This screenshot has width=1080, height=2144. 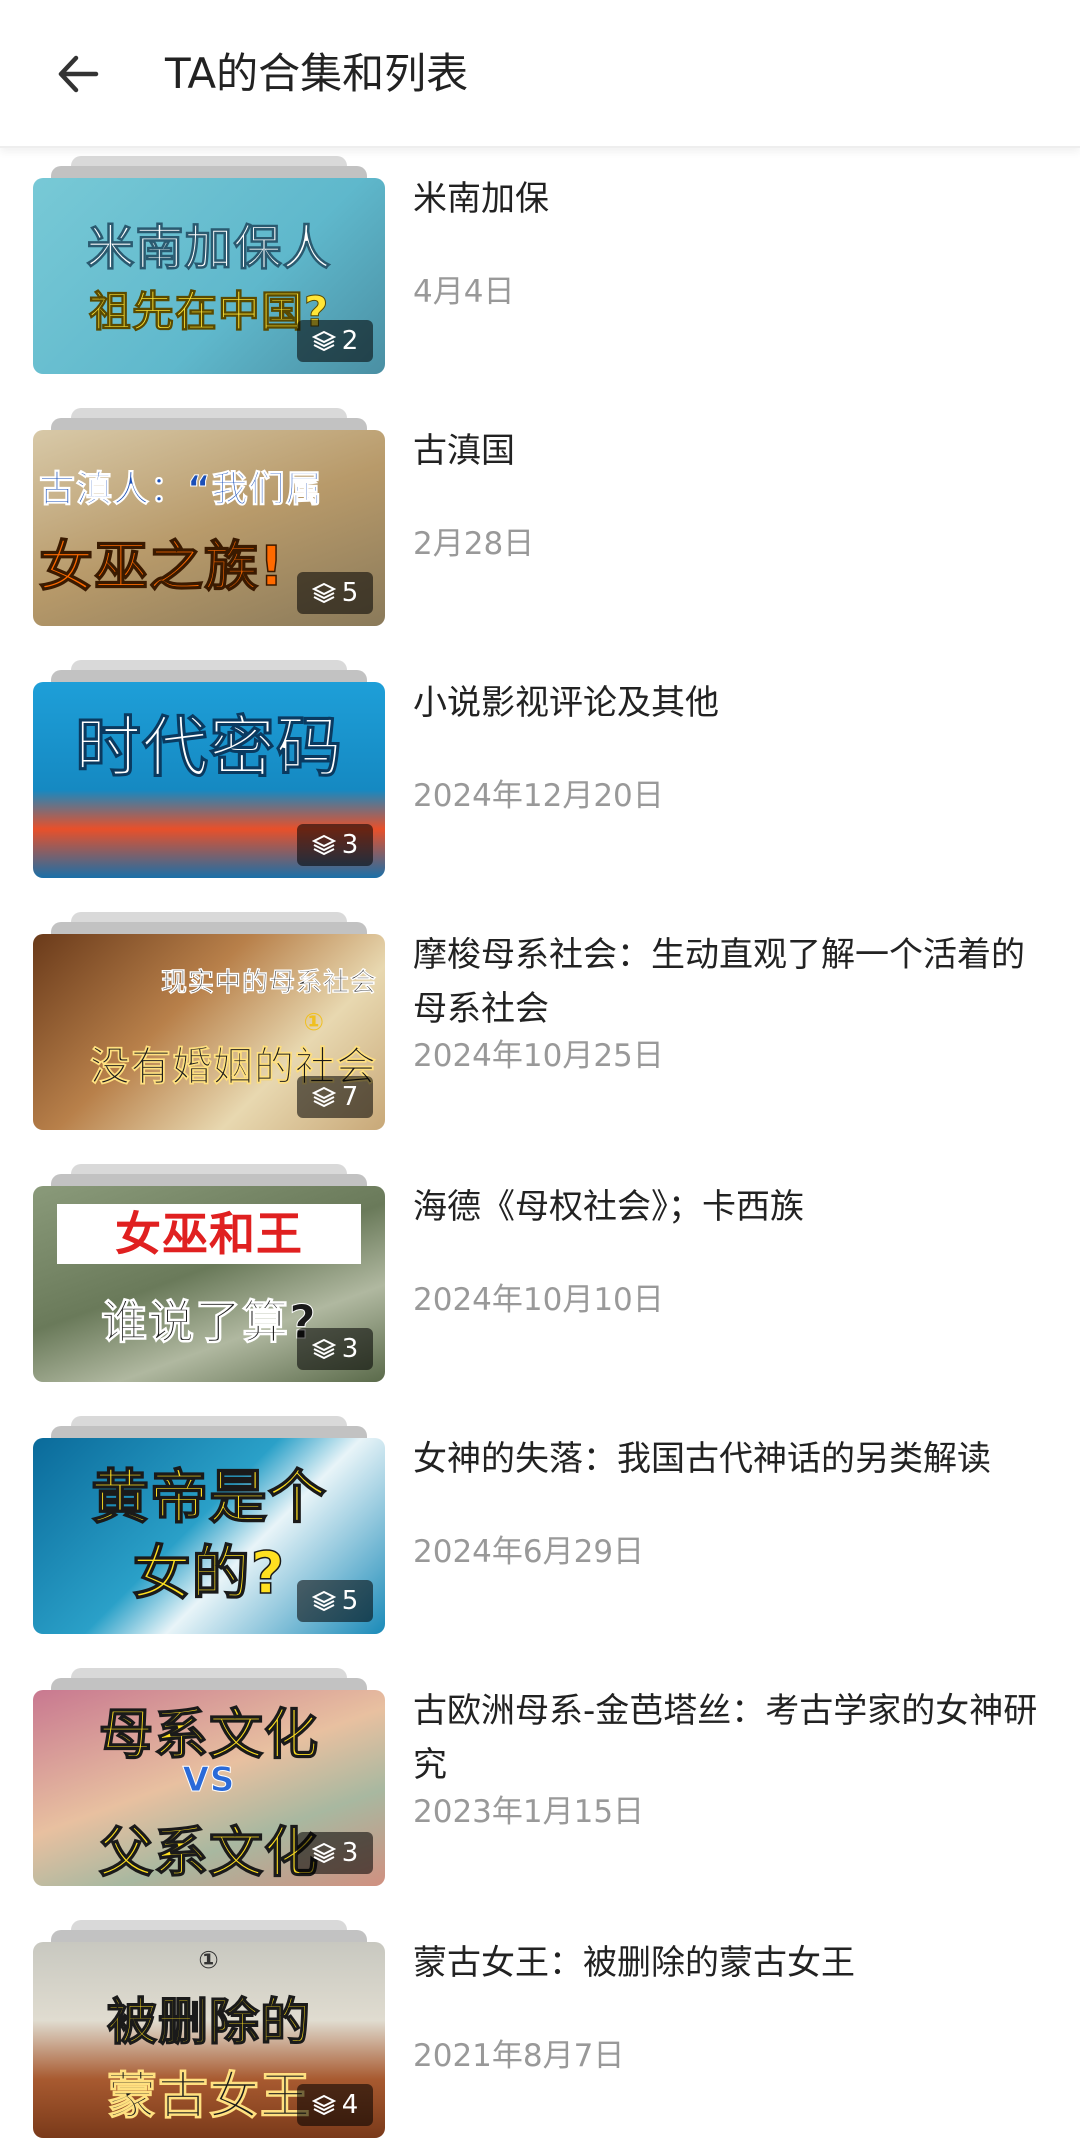 I want to click on collection-thumbnail: 黄帝是个 女的? 5, so click(x=209, y=1525).